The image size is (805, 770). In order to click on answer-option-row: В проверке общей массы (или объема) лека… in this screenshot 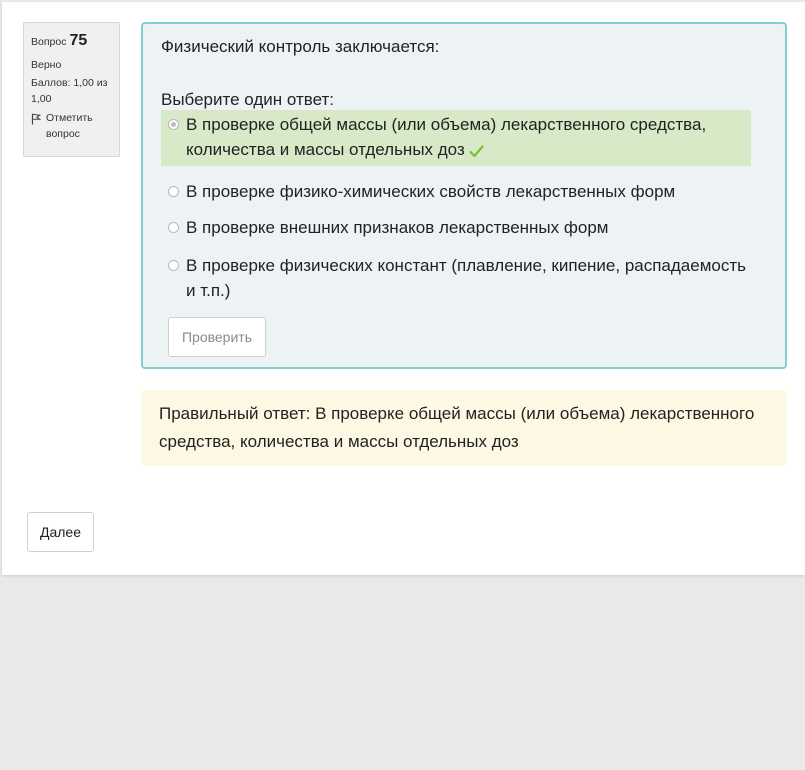, I will do `click(456, 138)`.